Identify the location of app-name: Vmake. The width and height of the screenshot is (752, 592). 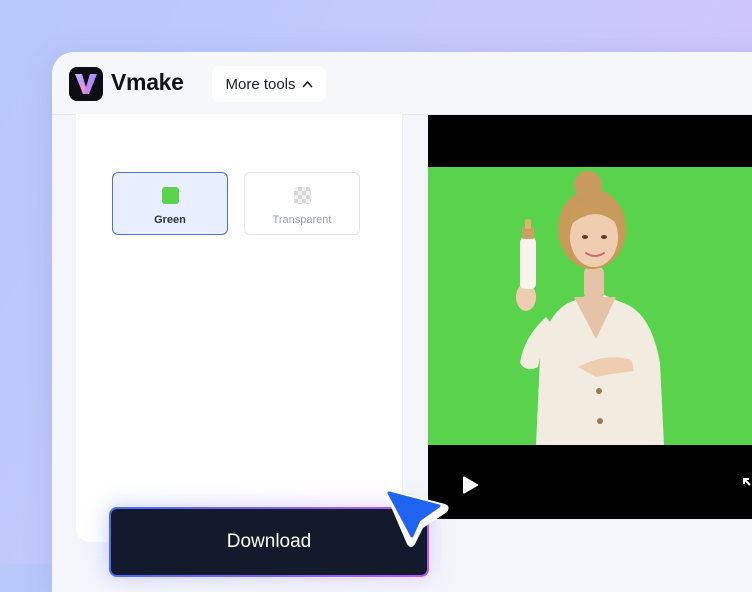
(147, 82).